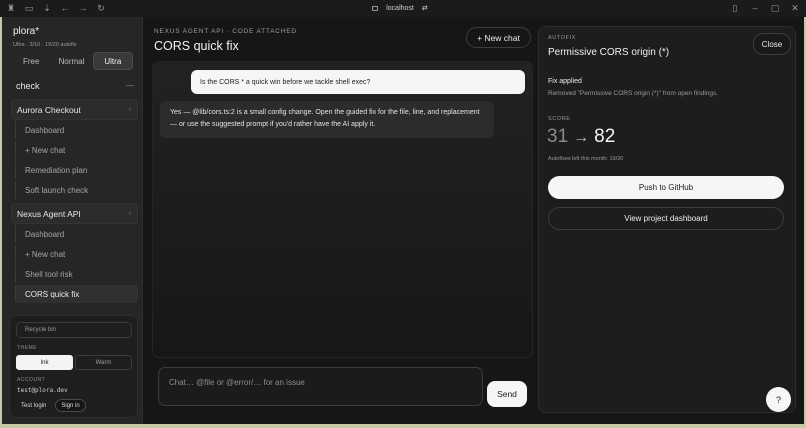 The height and width of the screenshot is (428, 806). What do you see at coordinates (425, 8) in the screenshot?
I see `tune-icon: ⇄` at bounding box center [425, 8].